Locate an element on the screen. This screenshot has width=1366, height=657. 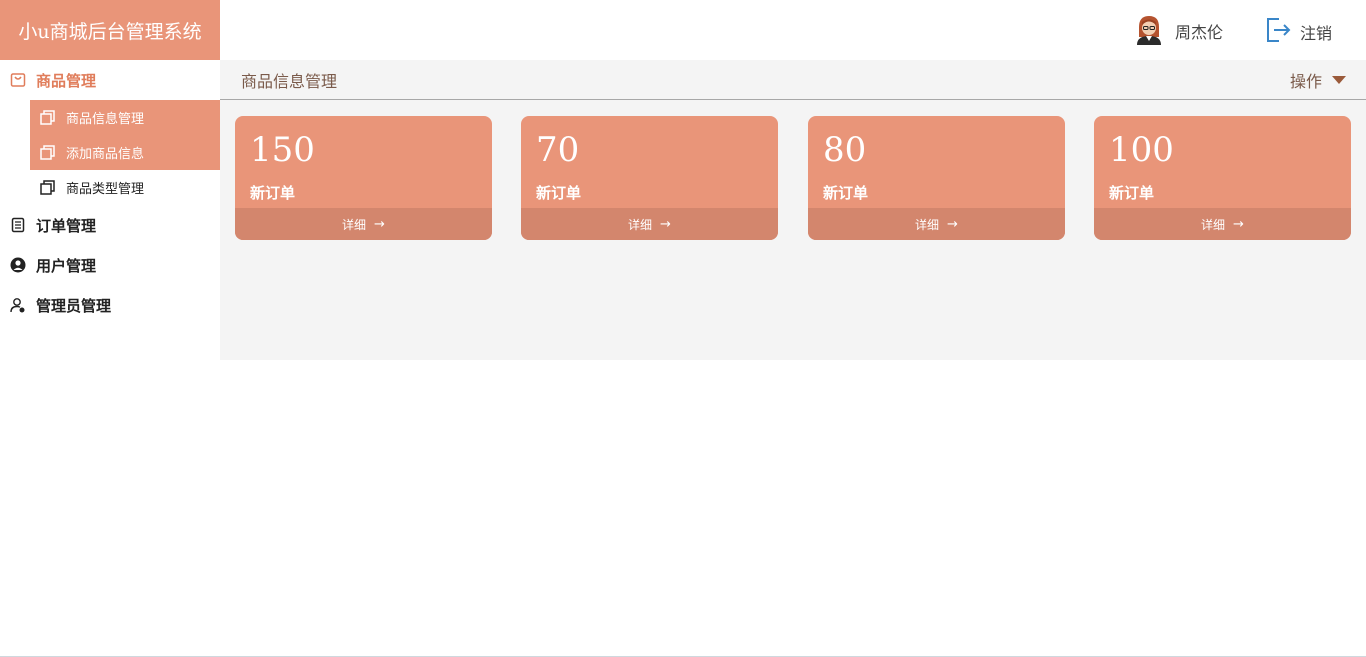
stat-card: 70 新订单 详细 → is located at coordinates (649, 178).